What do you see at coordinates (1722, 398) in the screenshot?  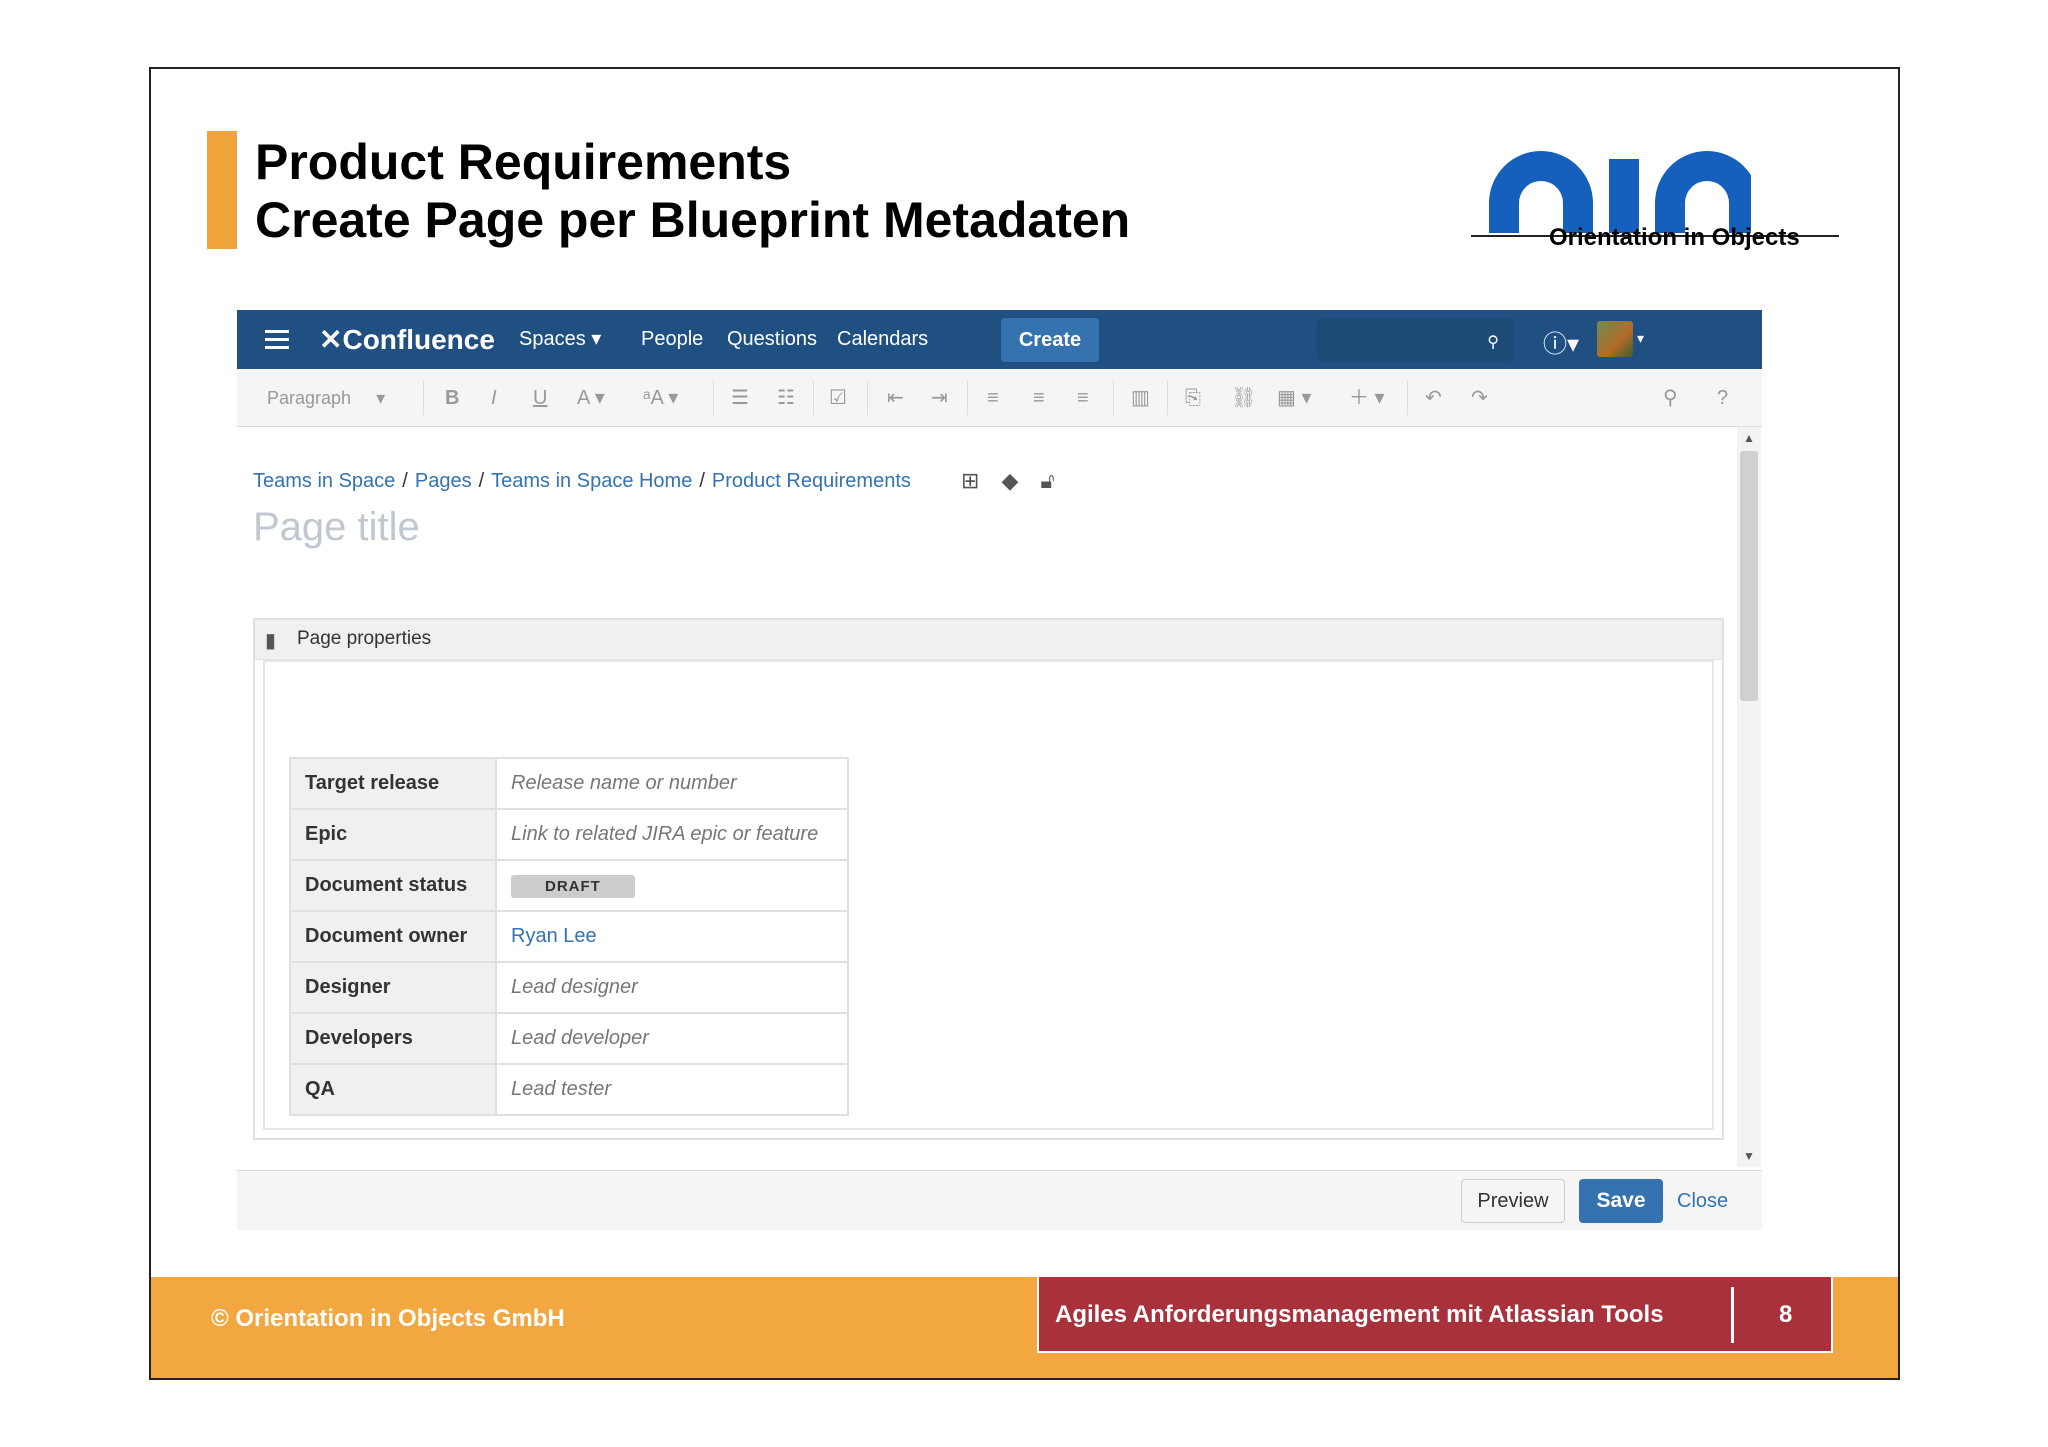 I see `help-question-icon: ?` at bounding box center [1722, 398].